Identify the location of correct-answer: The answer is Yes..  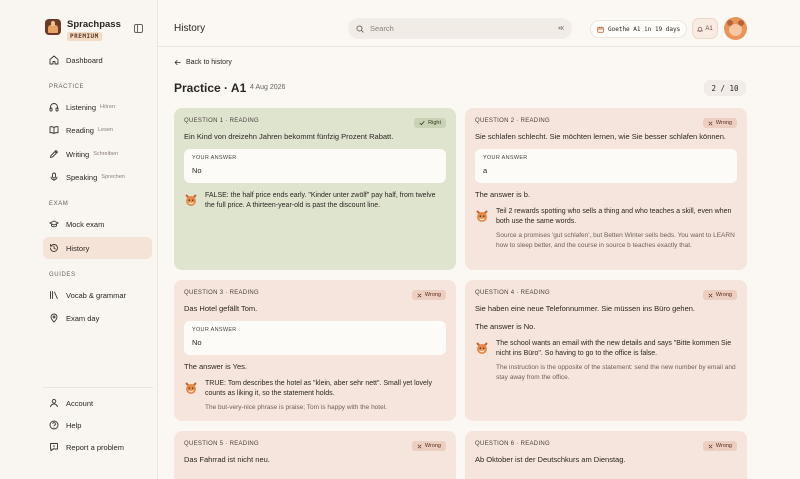
(215, 366).